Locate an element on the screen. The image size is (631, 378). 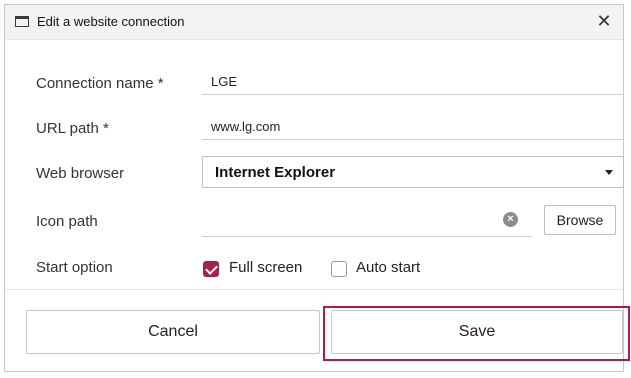
auto-start-checkbox is located at coordinates (339, 269).